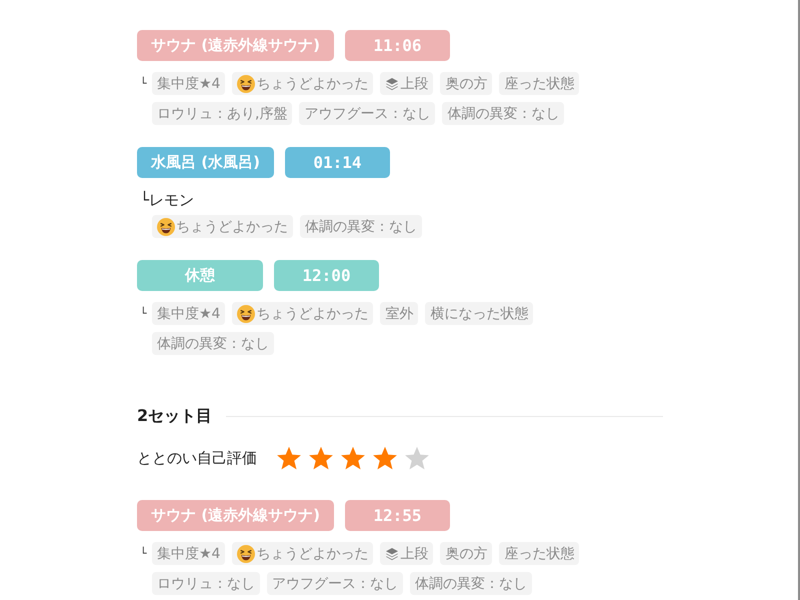 This screenshot has width=800, height=600. What do you see at coordinates (337, 162) in the screenshot?
I see `duration-label: 01:14` at bounding box center [337, 162].